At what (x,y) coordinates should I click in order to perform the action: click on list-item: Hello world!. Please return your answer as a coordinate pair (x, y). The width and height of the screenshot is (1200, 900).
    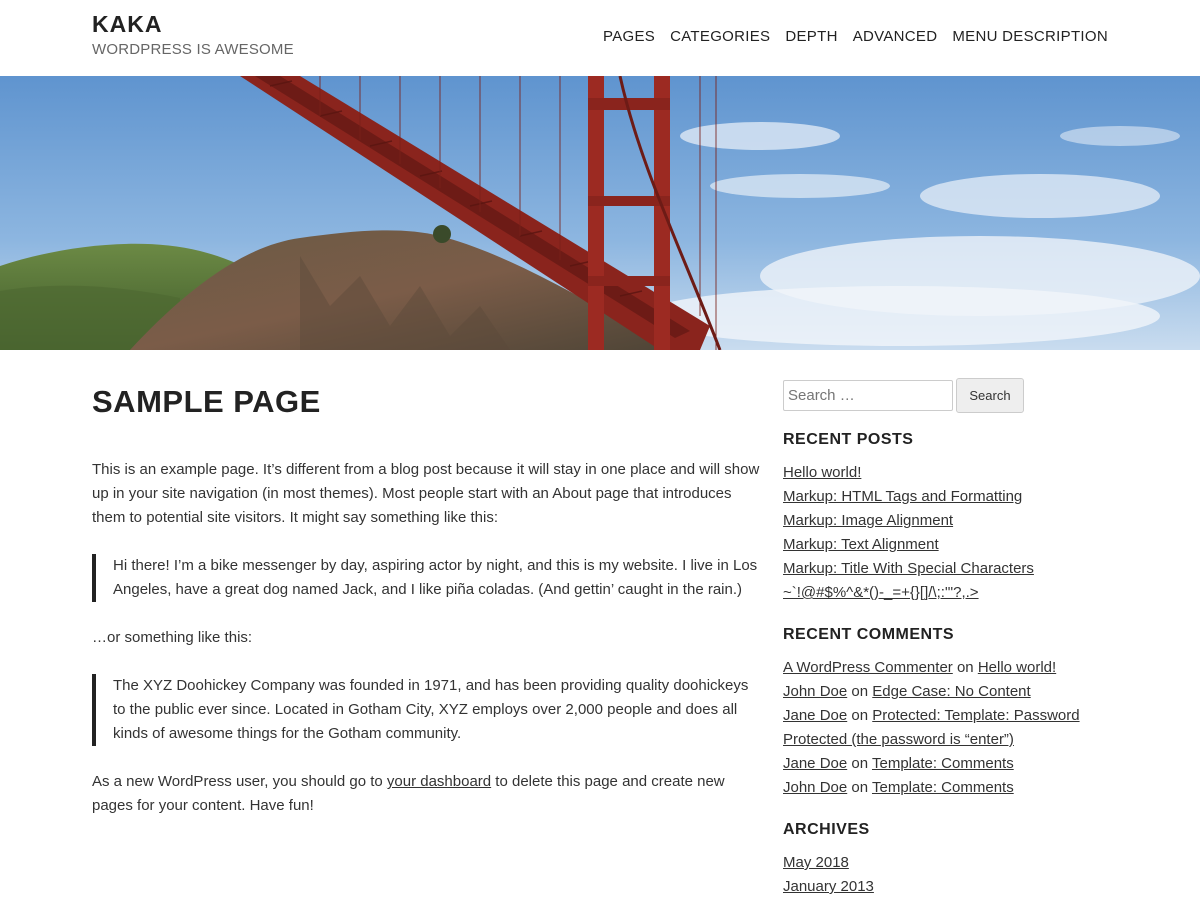
    Looking at the image, I should click on (948, 473).